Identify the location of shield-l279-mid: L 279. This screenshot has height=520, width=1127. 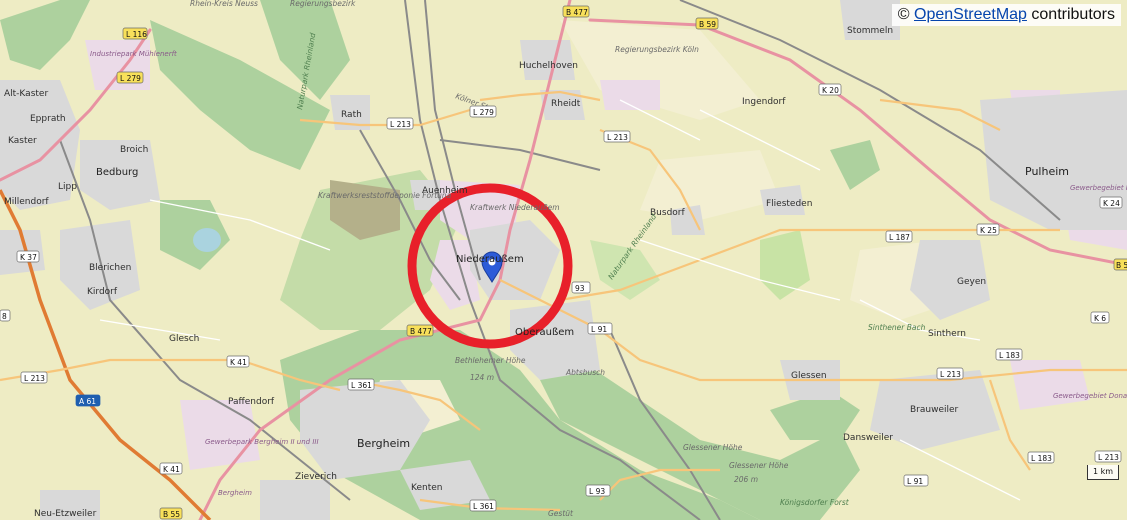
(483, 111).